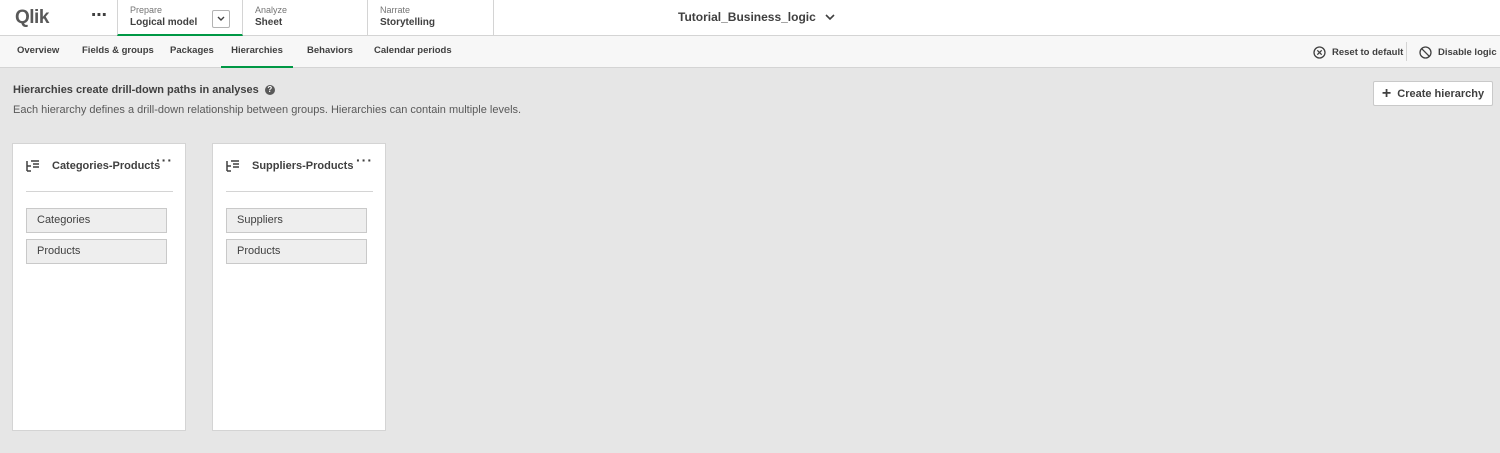 This screenshot has width=1500, height=453. What do you see at coordinates (269, 22) in the screenshot?
I see `nav-tab-label: Sheet` at bounding box center [269, 22].